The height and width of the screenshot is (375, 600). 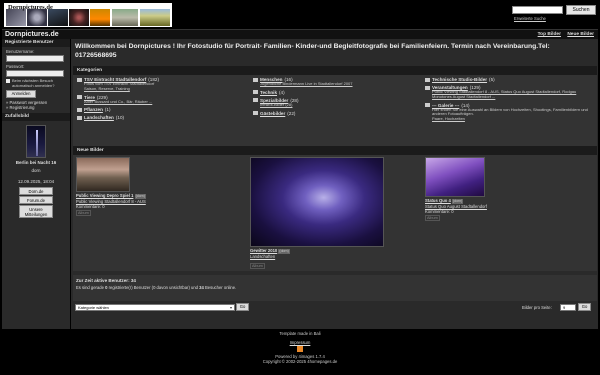 I want to click on registered-users-heading: Registrierte Benutzer, so click(x=36, y=43).